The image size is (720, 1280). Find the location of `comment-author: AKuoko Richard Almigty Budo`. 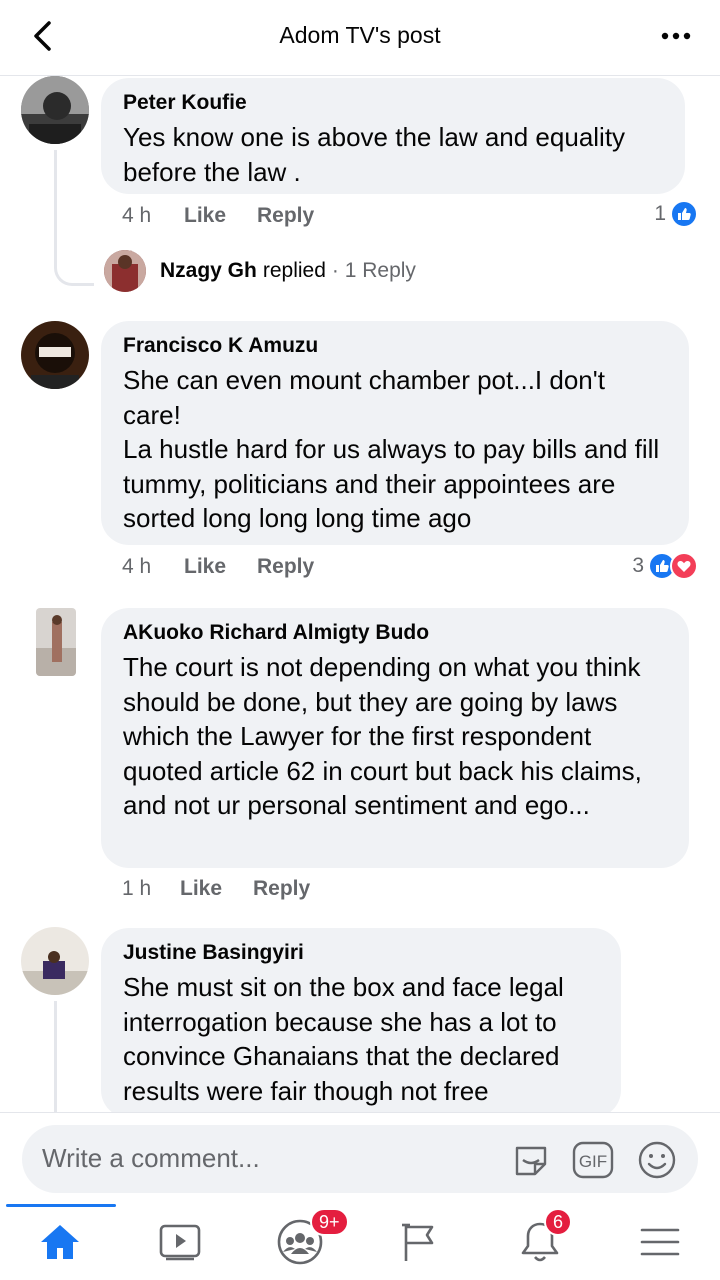

comment-author: AKuoko Richard Almigty Budo is located at coordinates (395, 633).